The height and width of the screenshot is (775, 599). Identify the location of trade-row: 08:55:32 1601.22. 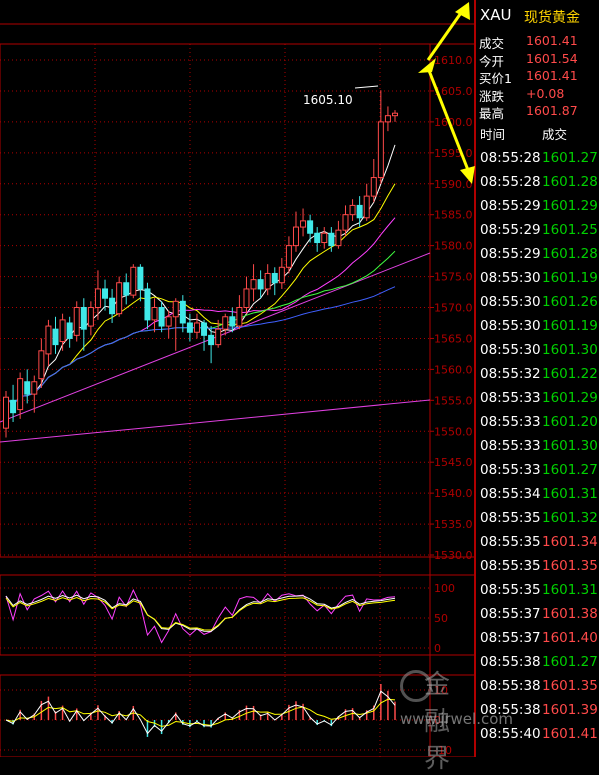
(537, 378).